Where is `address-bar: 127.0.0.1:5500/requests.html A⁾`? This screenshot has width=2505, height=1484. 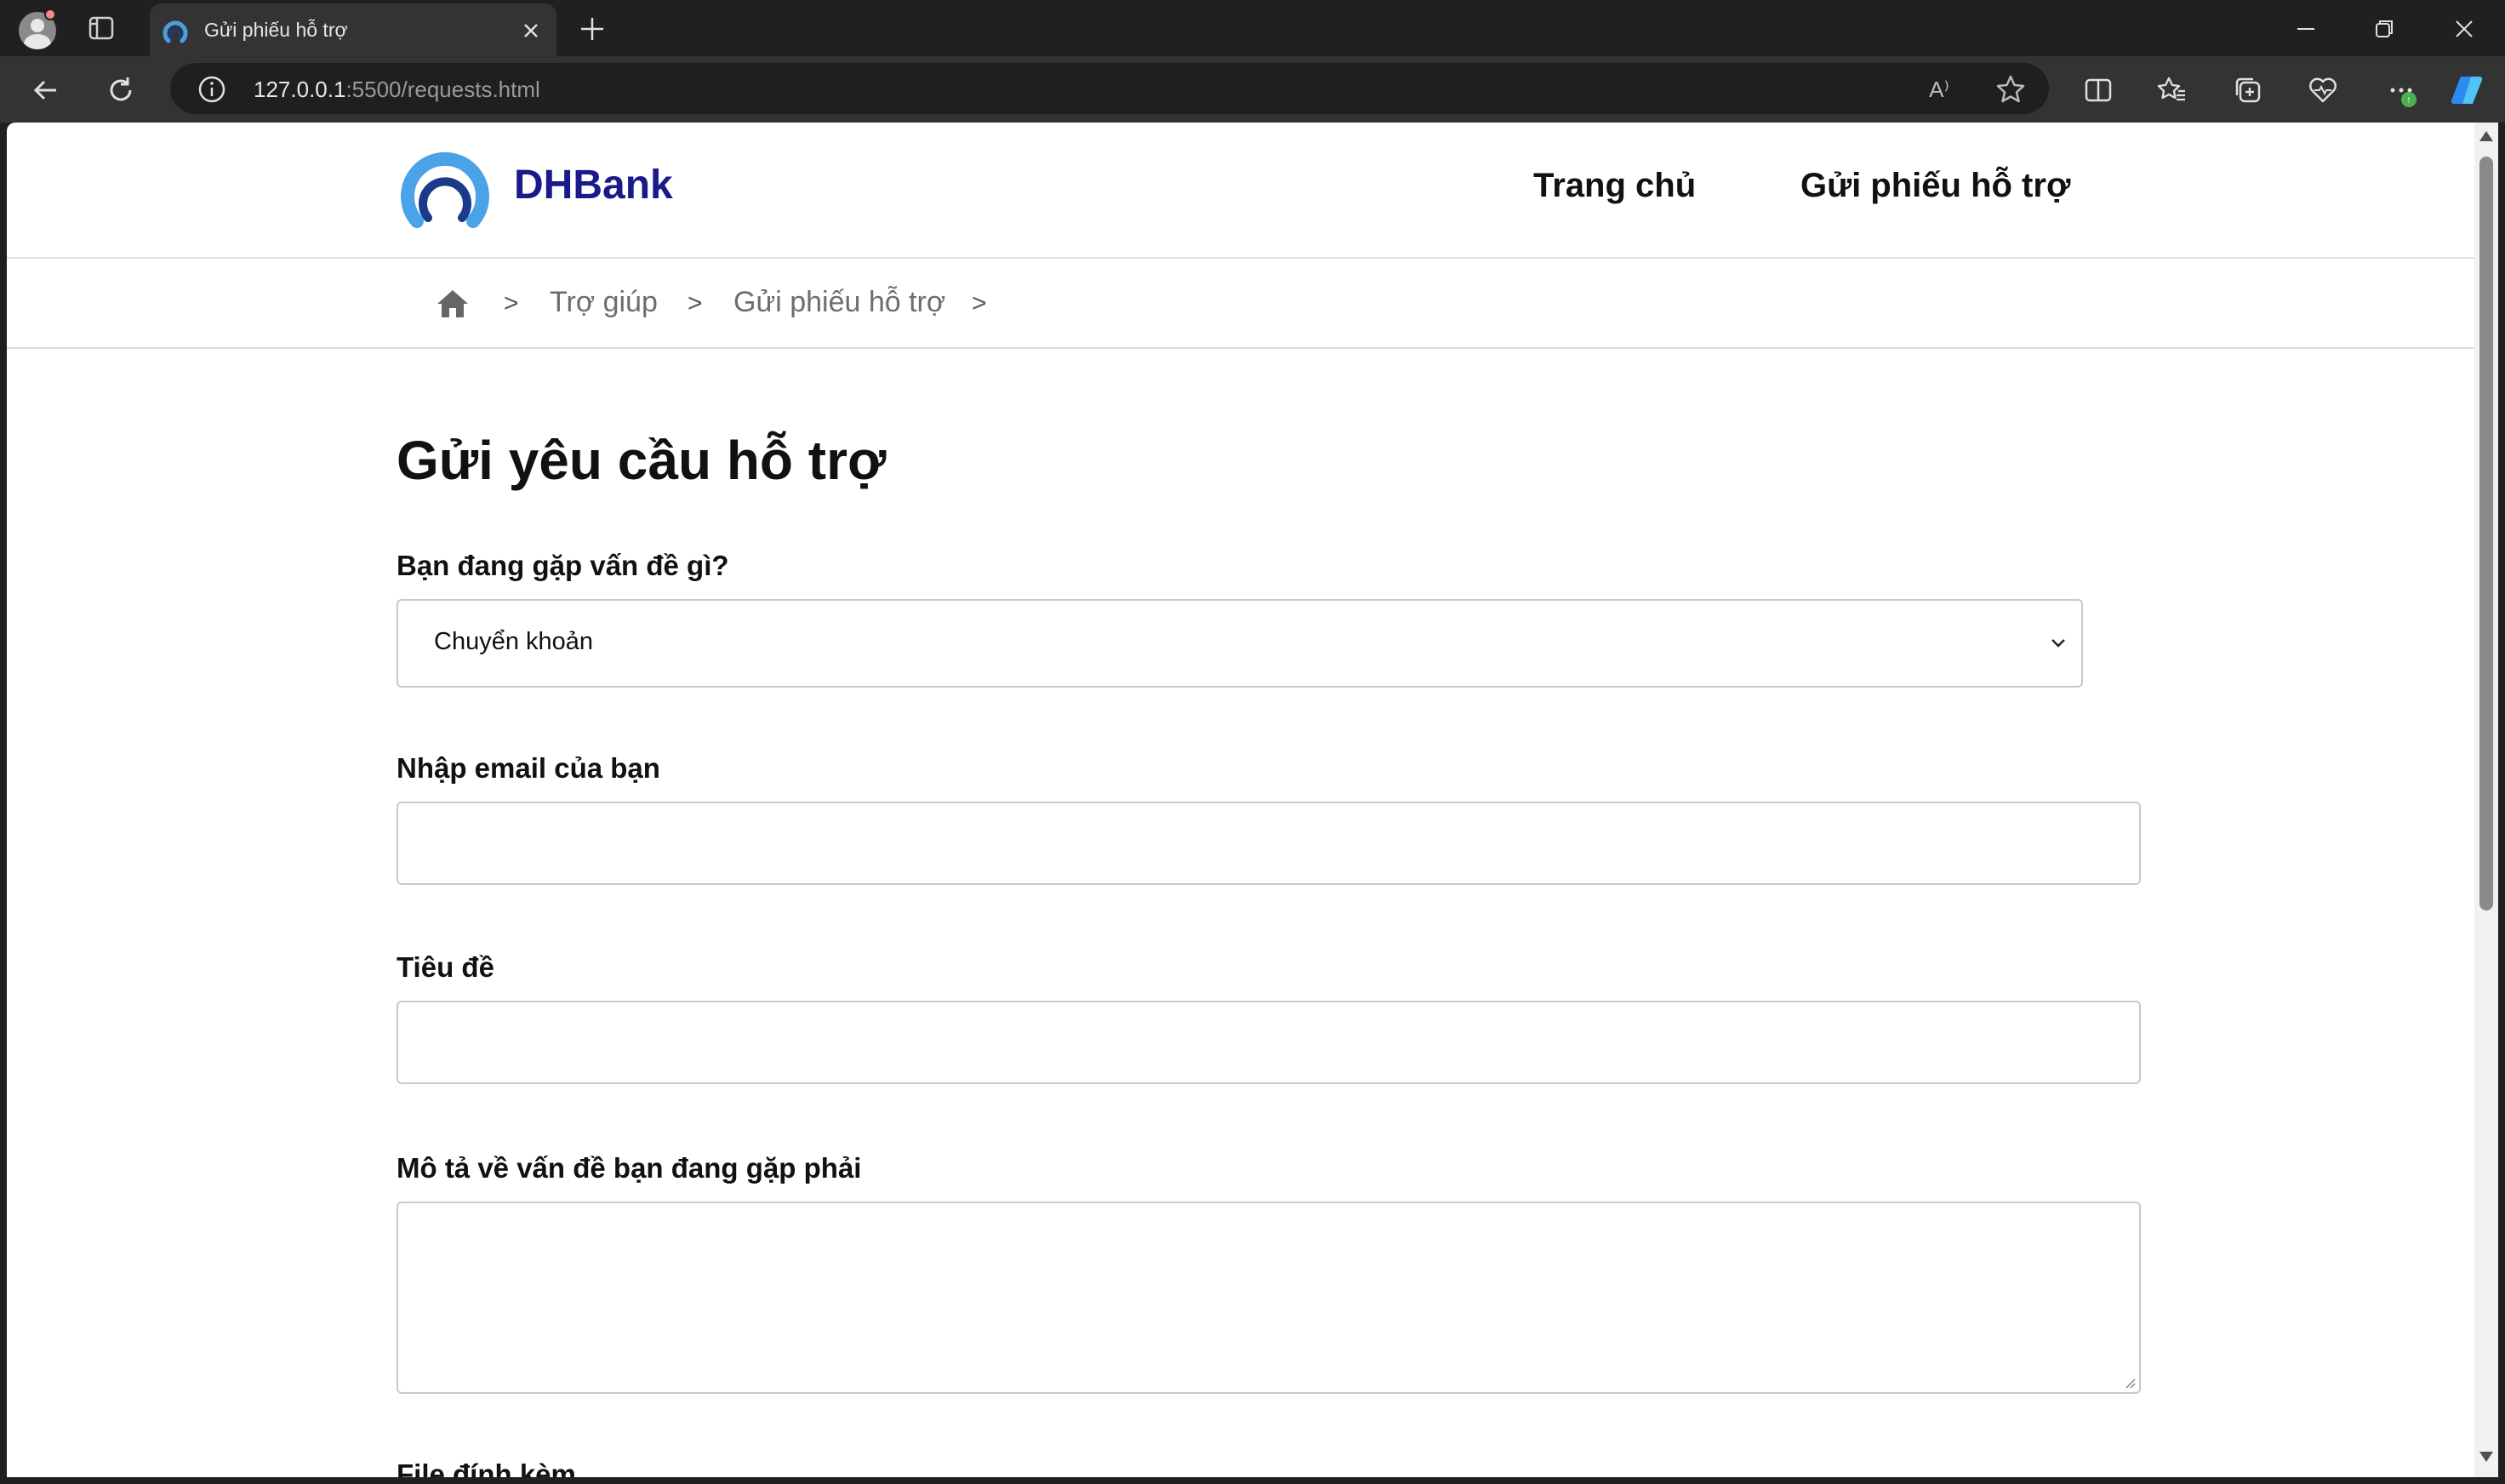
address-bar: 127.0.0.1:5500/requests.html A⁾ is located at coordinates (1109, 88).